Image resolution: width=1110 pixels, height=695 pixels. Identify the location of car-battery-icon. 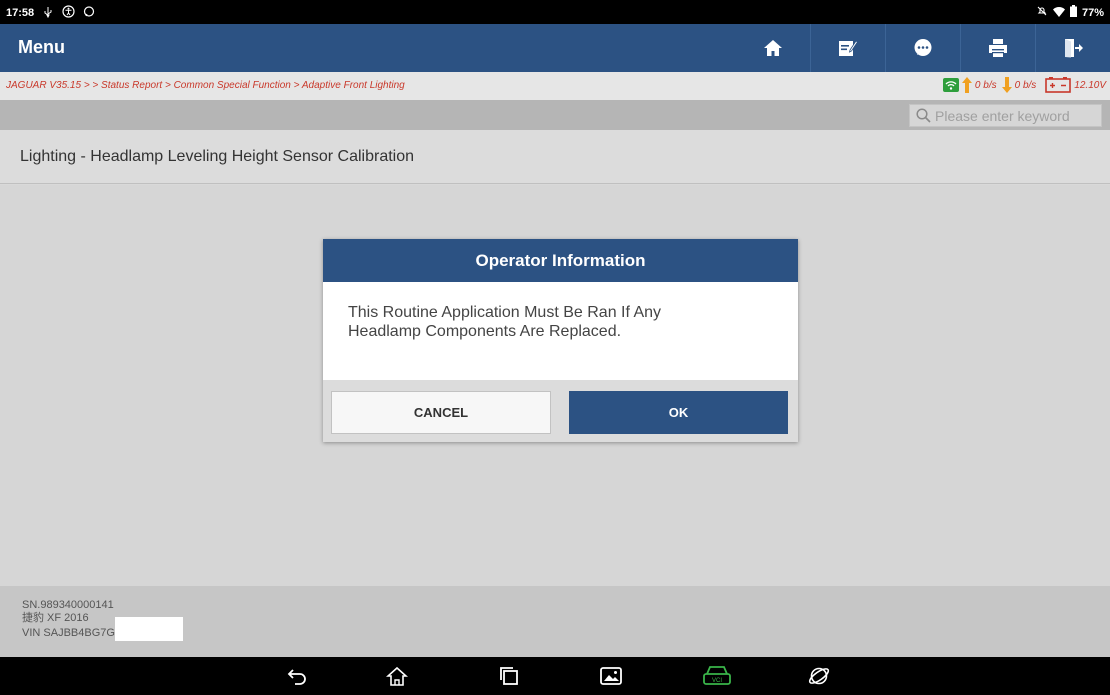
(1058, 85).